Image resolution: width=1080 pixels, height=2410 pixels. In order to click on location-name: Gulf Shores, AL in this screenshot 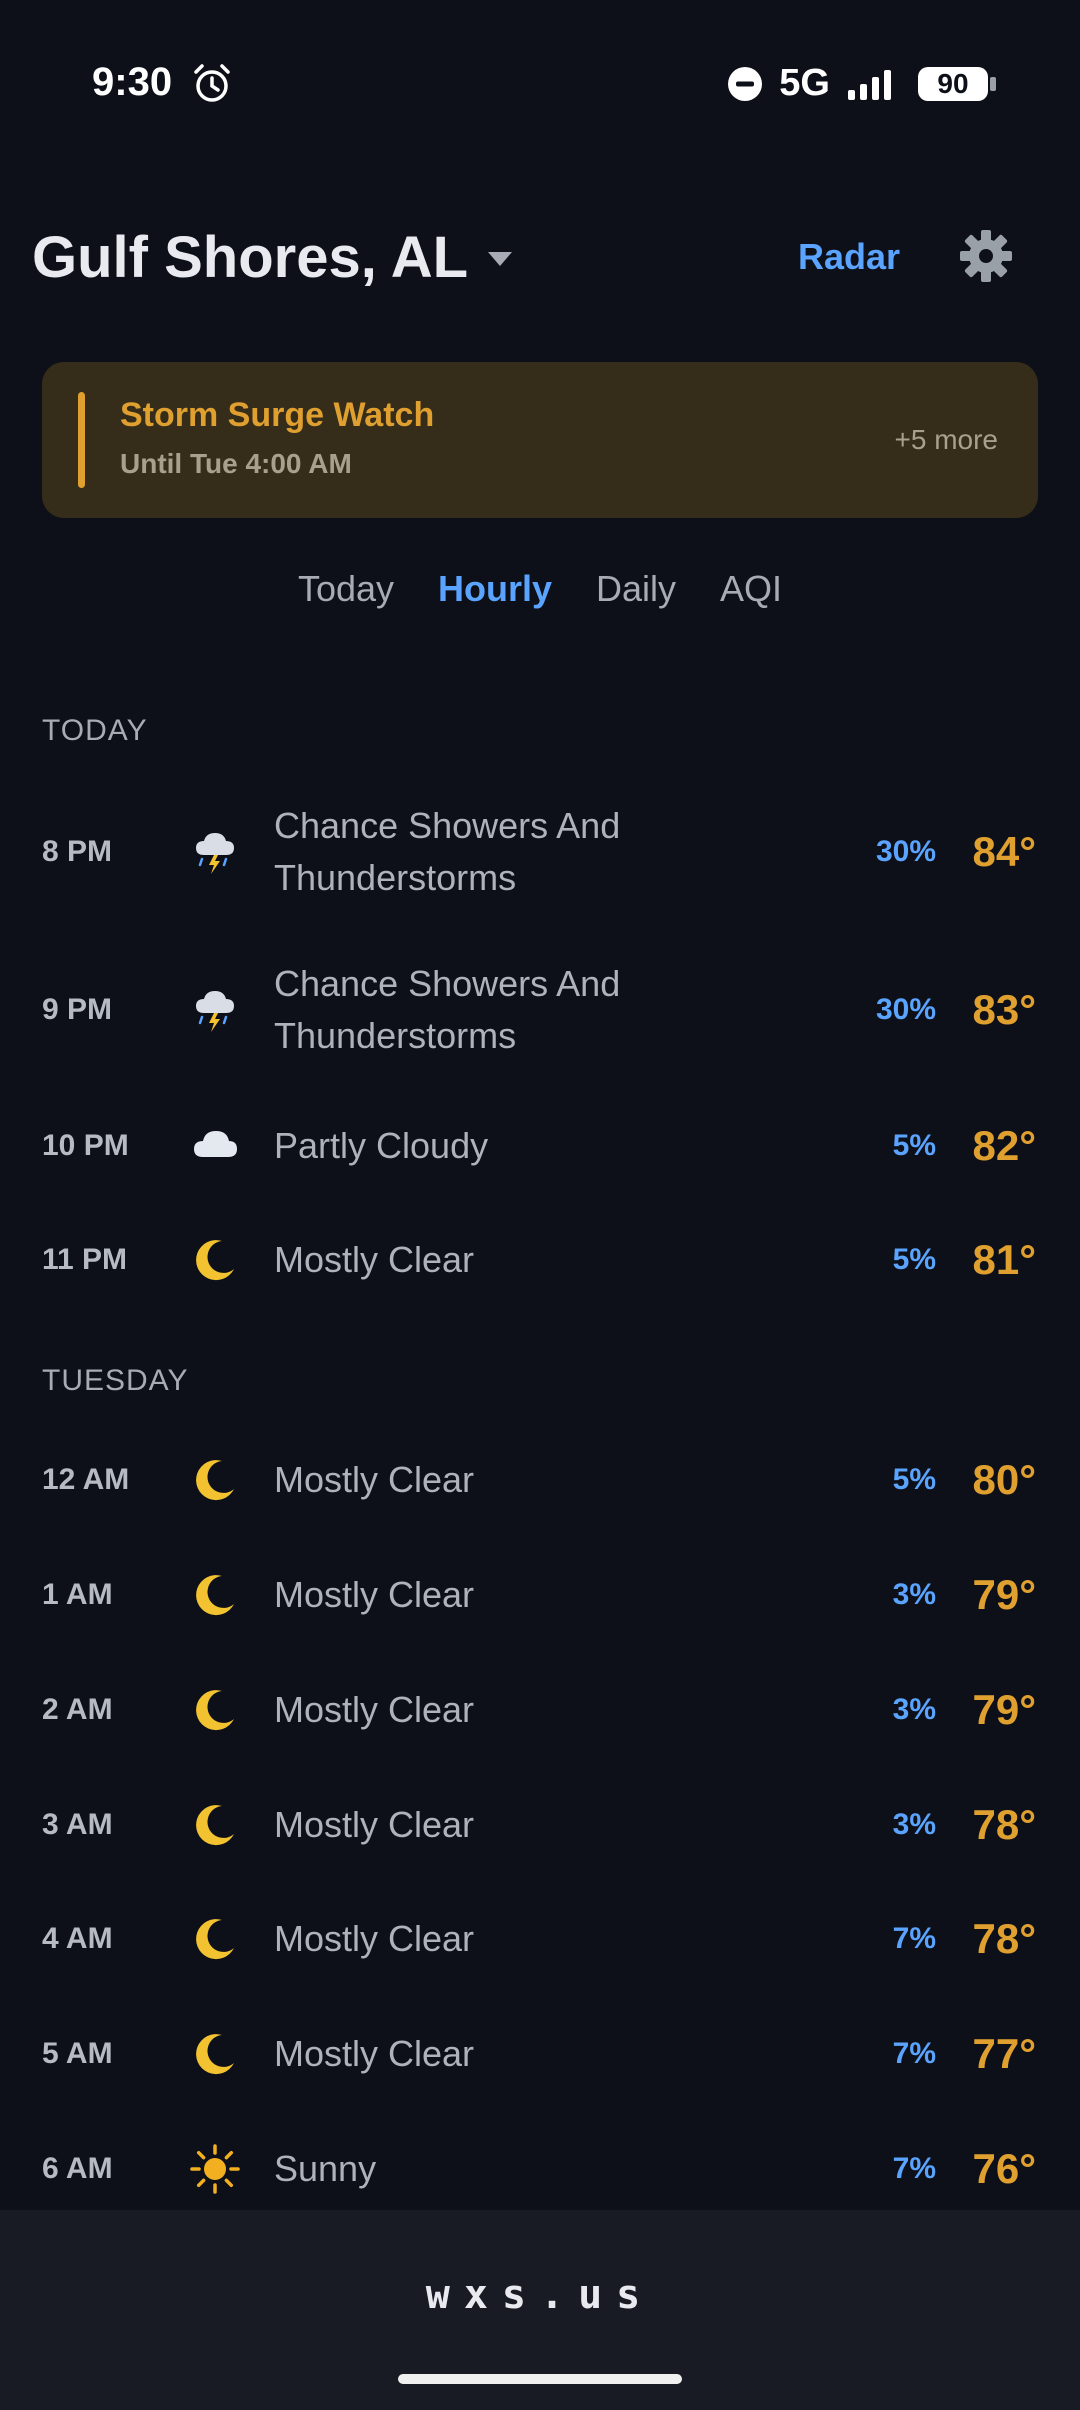, I will do `click(250, 257)`.